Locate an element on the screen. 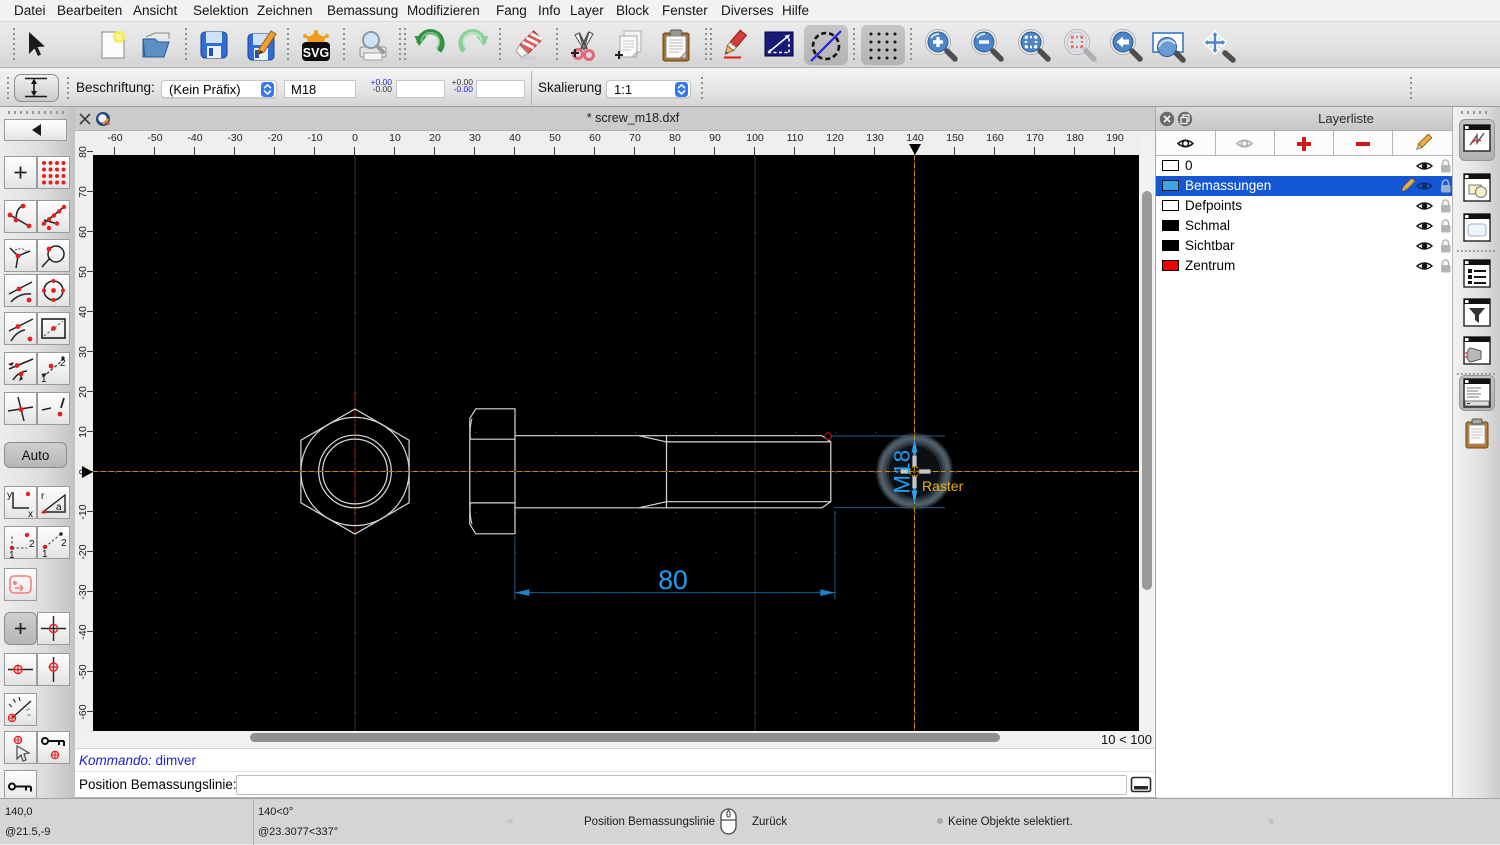  svg-text: M18 is located at coordinates (902, 472).